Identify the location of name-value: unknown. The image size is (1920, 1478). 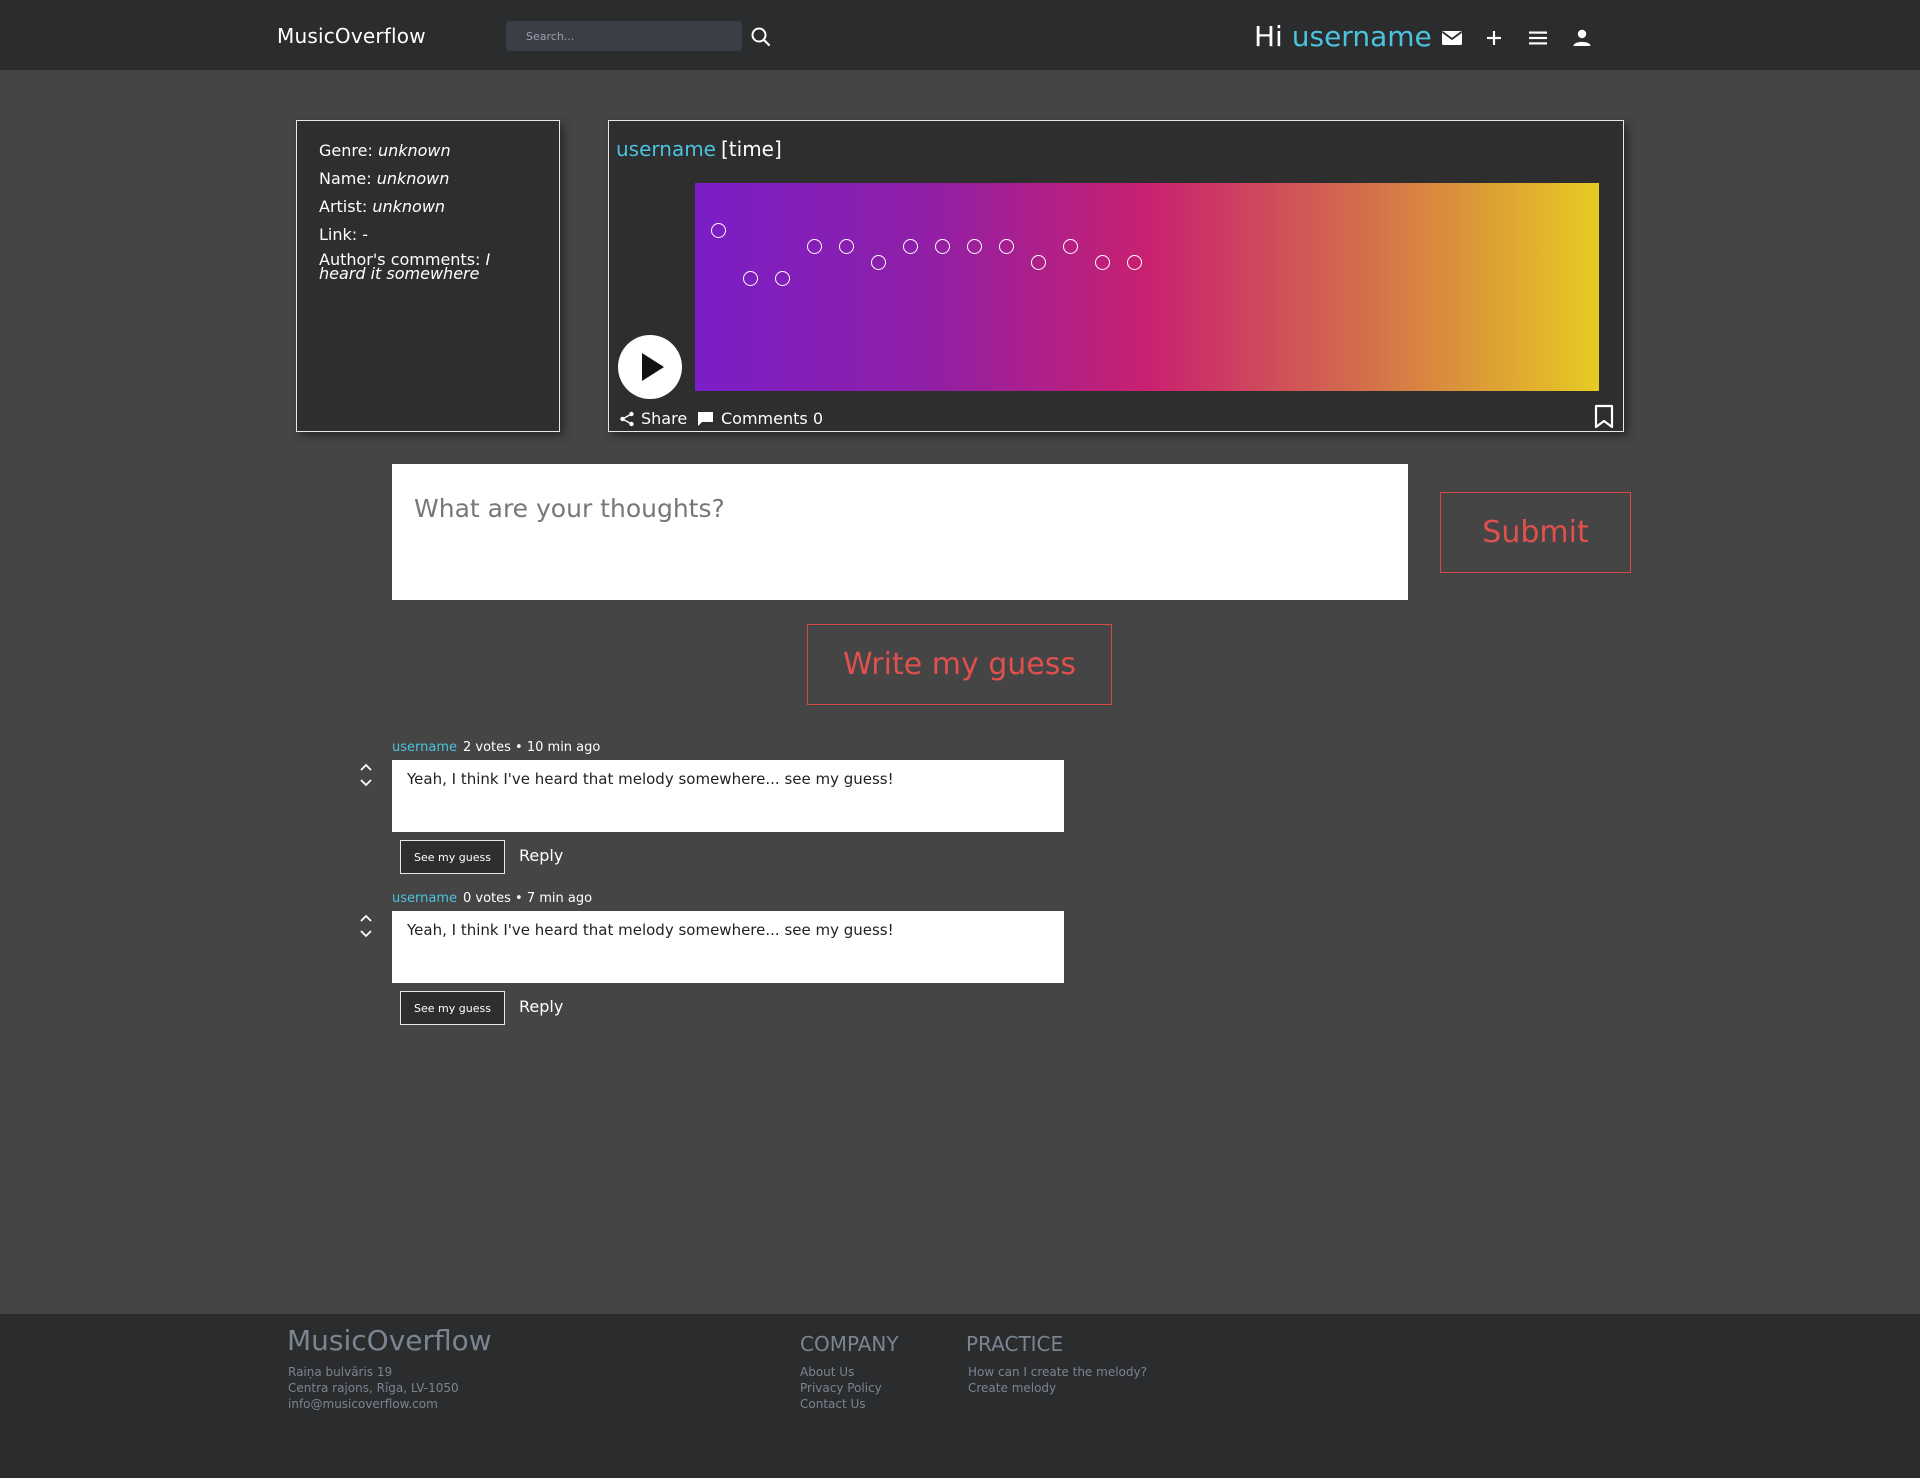
(413, 178).